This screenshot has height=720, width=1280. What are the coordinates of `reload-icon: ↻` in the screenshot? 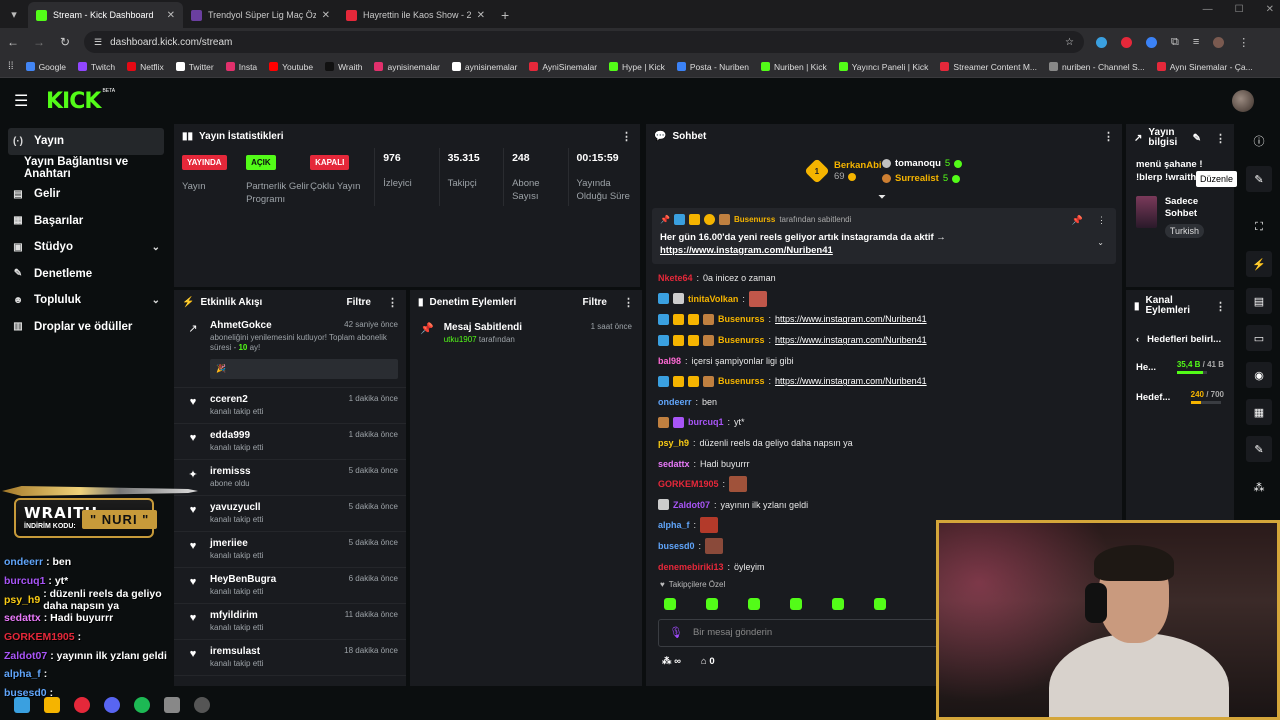 It's located at (65, 42).